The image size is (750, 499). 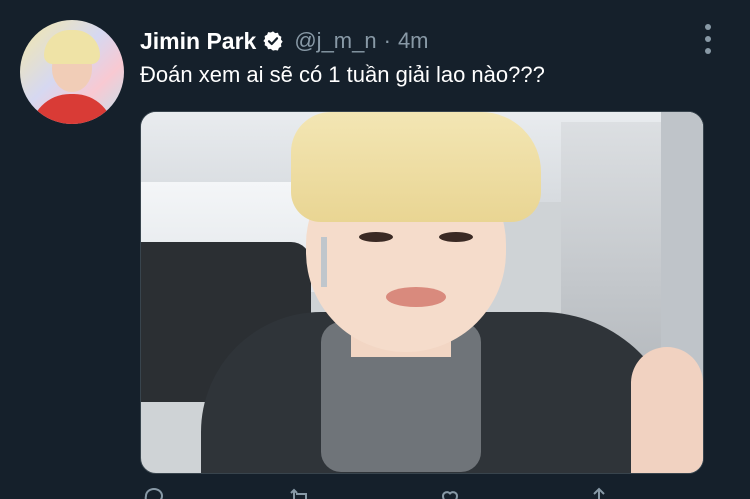 What do you see at coordinates (599, 492) in the screenshot?
I see `share-icon` at bounding box center [599, 492].